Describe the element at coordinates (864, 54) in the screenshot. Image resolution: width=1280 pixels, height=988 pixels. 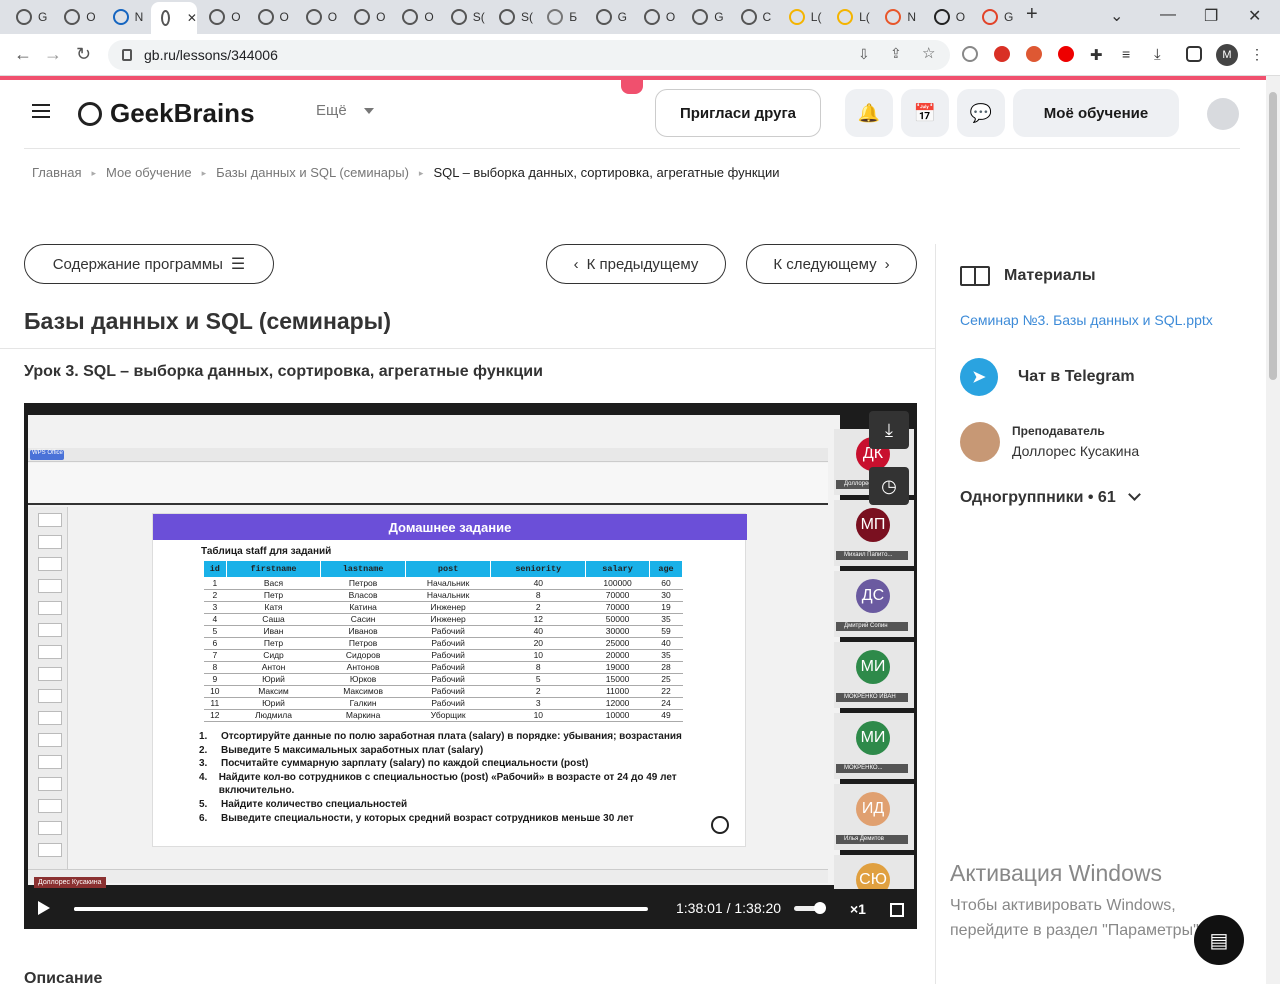
I see `install-icon: ⇩` at that location.